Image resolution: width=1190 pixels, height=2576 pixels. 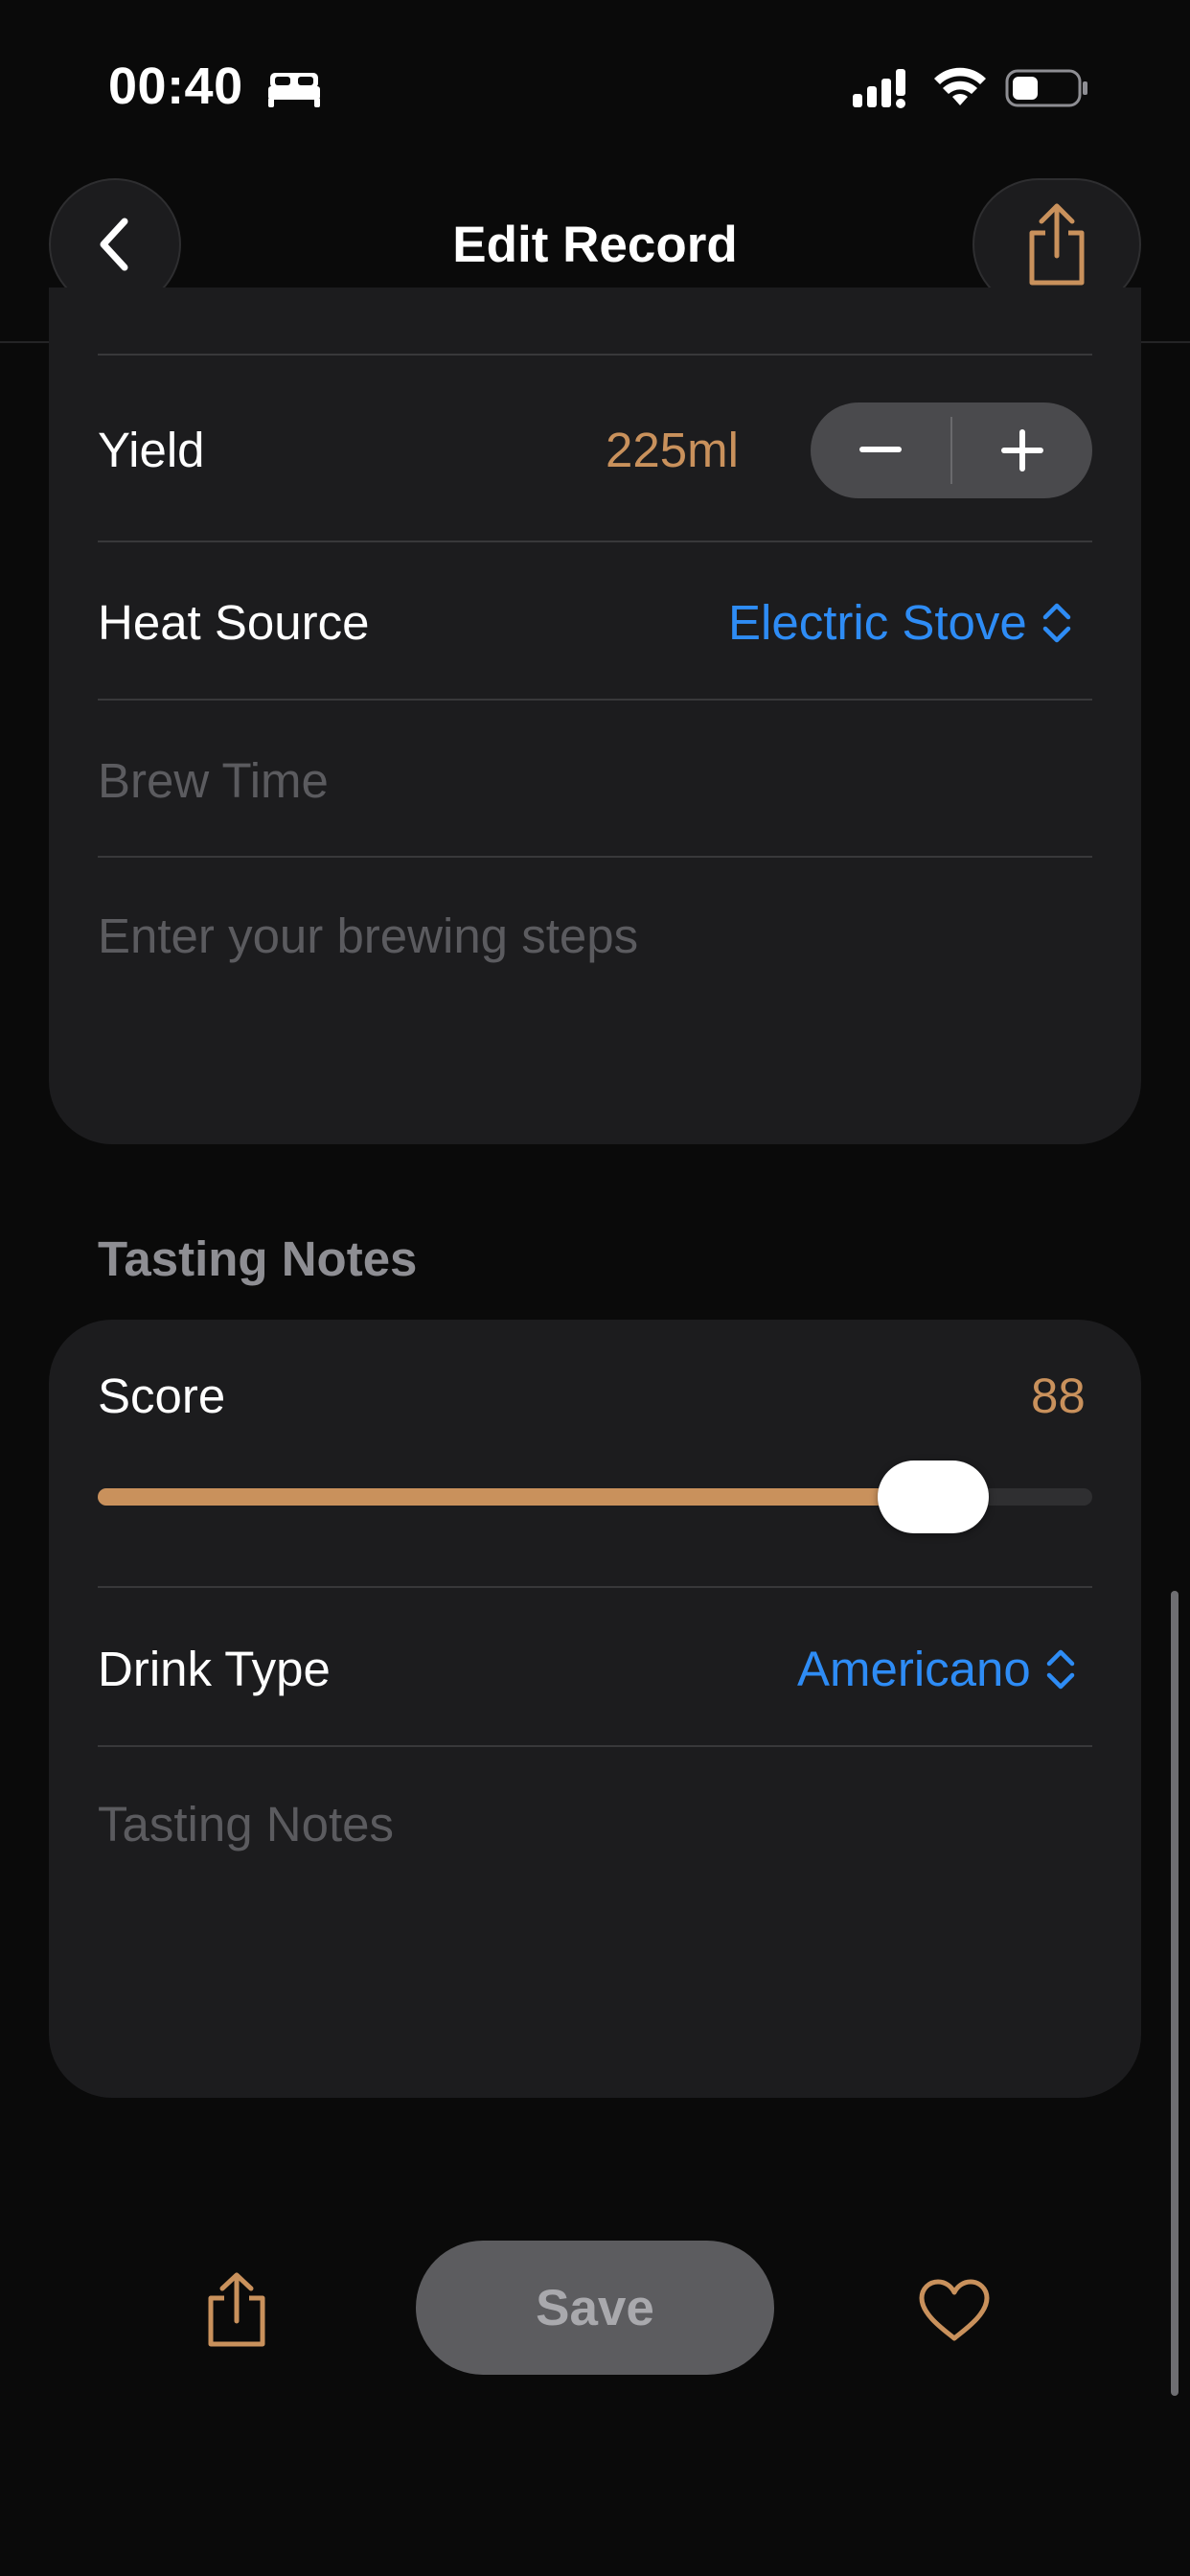 I want to click on score-slider-thumb, so click(x=933, y=1496).